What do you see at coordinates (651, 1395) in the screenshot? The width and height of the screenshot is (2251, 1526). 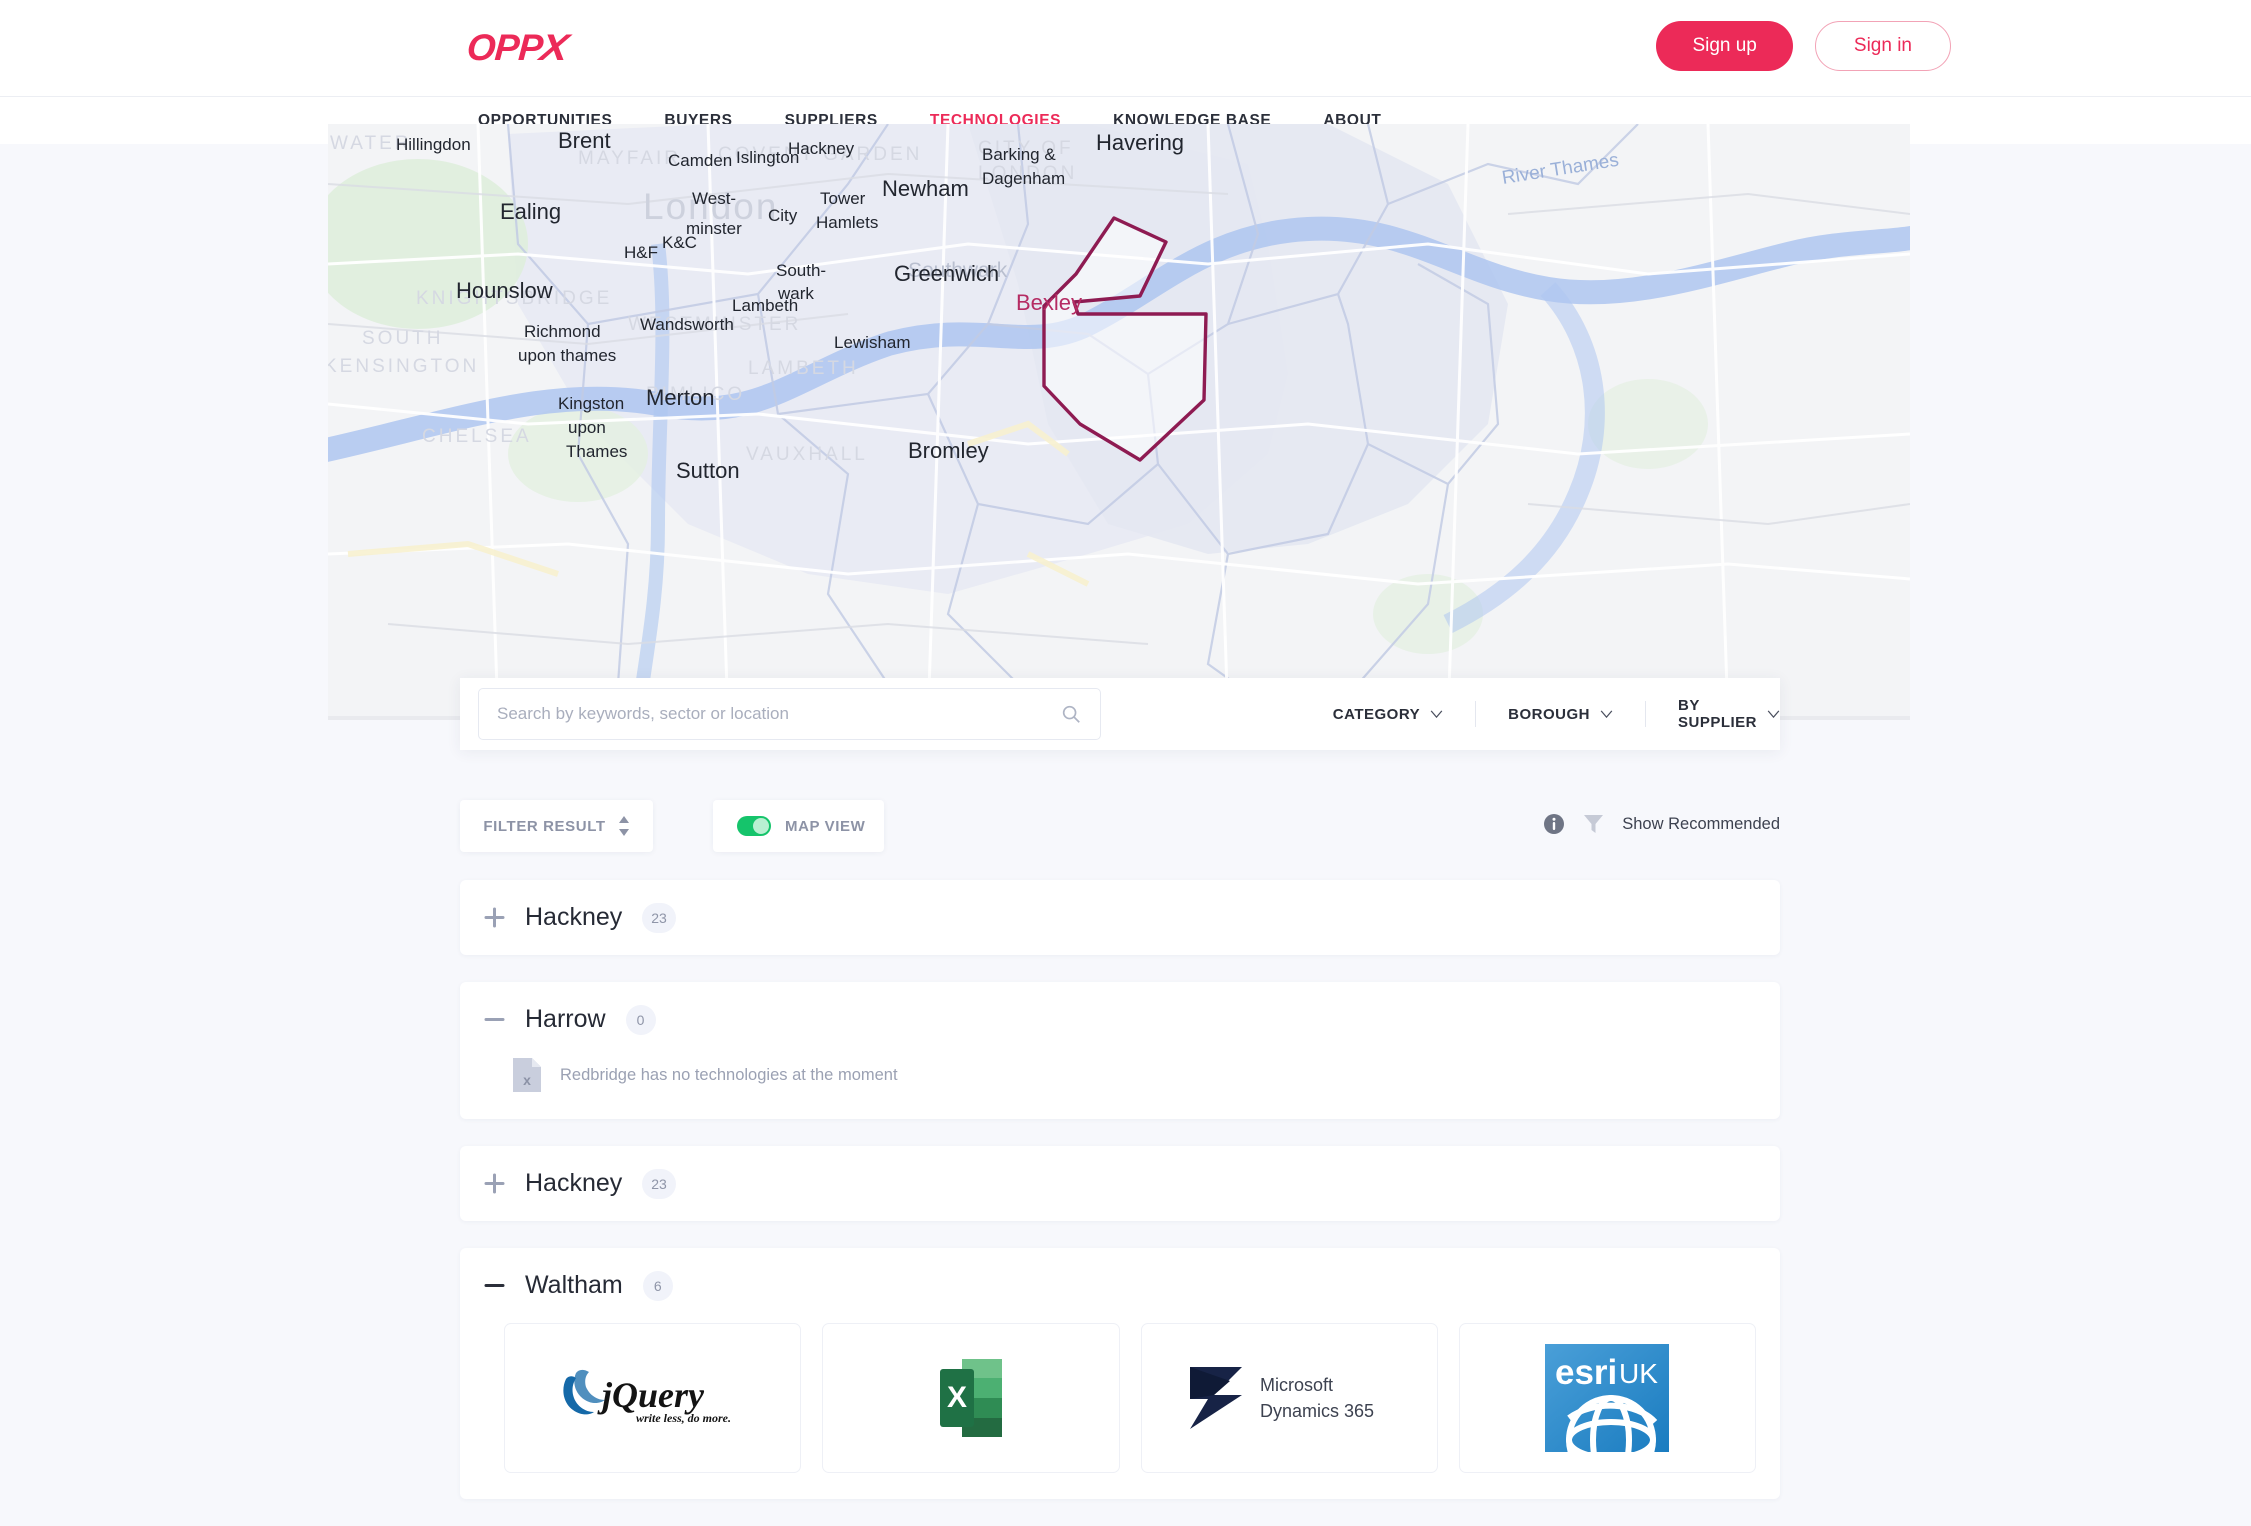 I see `svg-text: jQuery` at bounding box center [651, 1395].